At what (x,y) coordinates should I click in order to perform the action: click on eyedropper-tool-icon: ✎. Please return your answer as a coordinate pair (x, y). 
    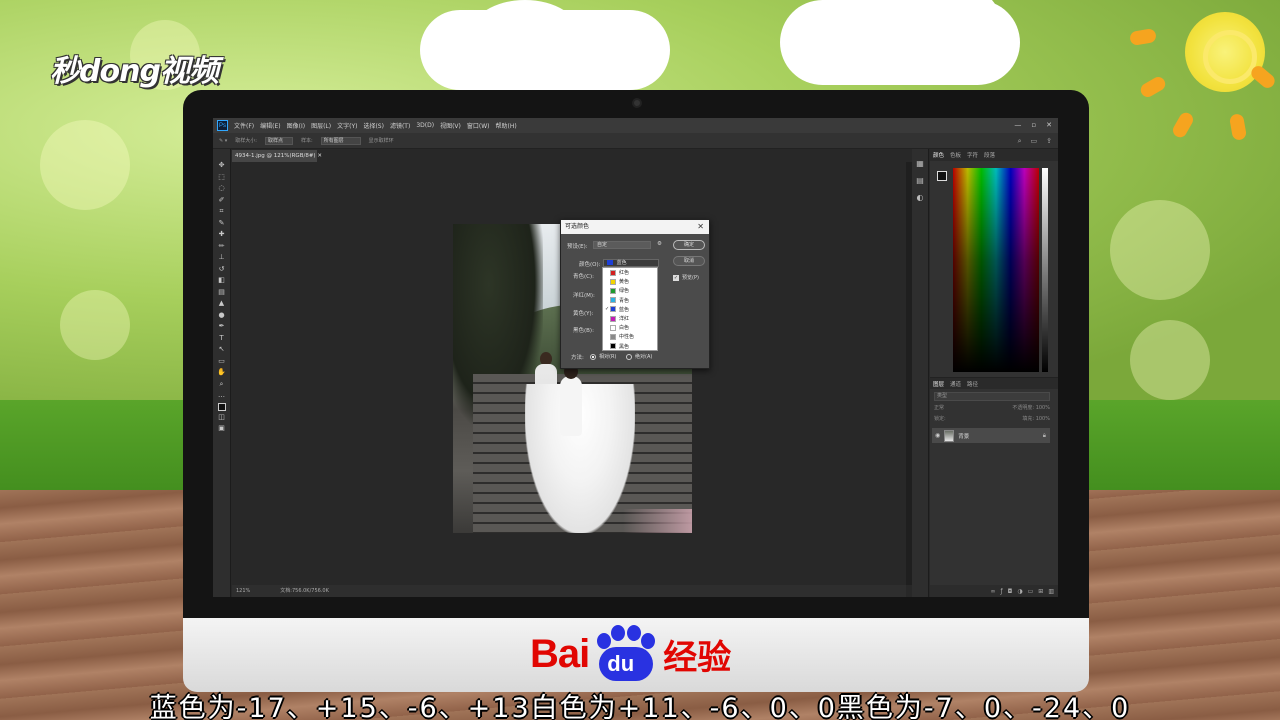
    Looking at the image, I should click on (222, 224).